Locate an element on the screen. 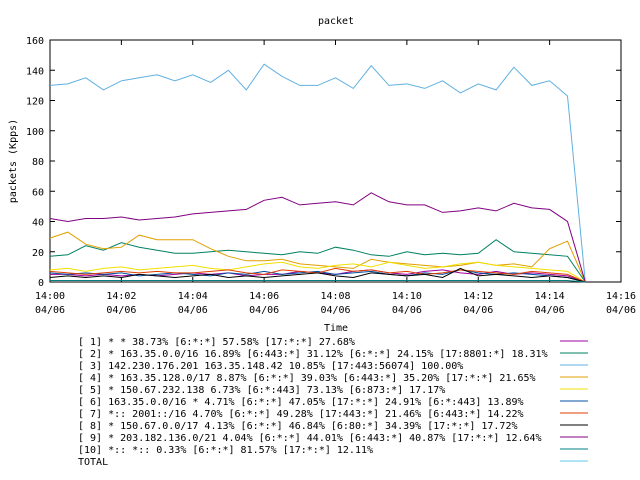 This screenshot has width=640, height=480. y-tick-label: 160 is located at coordinates (35, 41).